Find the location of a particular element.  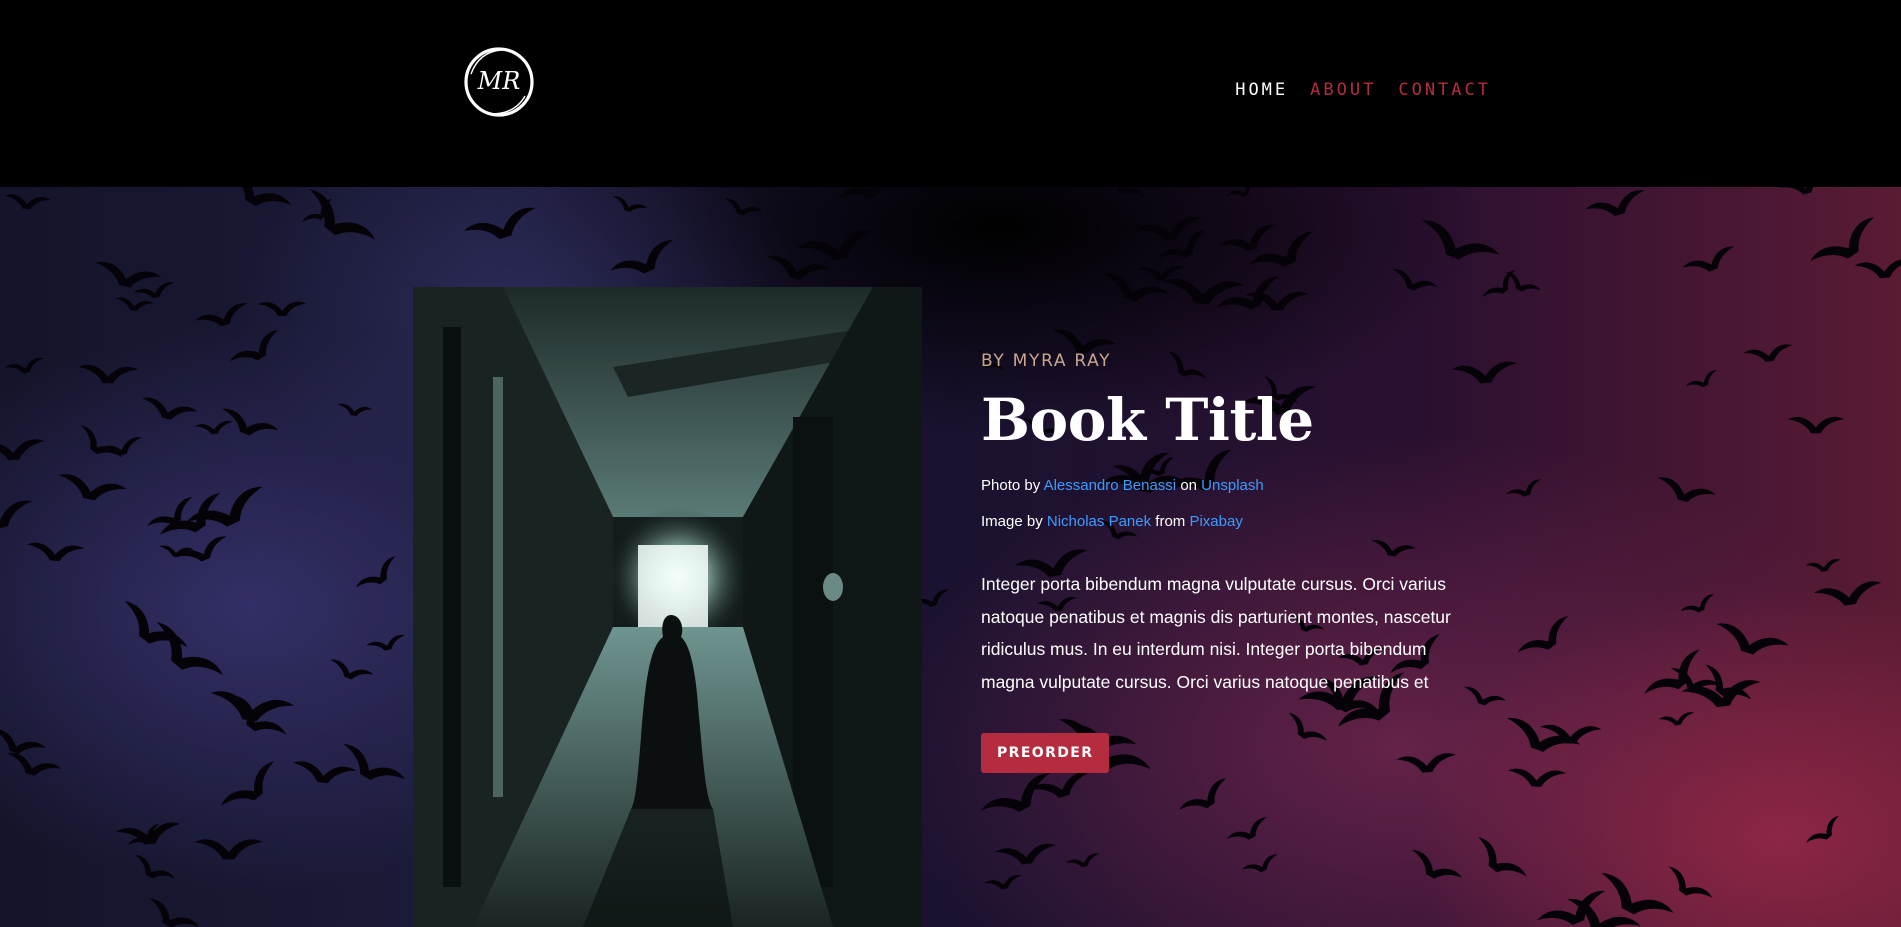

image-credit-prefix: Image by is located at coordinates (1012, 521).